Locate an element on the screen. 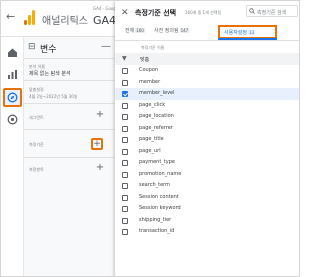  list-item: page_location is located at coordinates (207, 117).